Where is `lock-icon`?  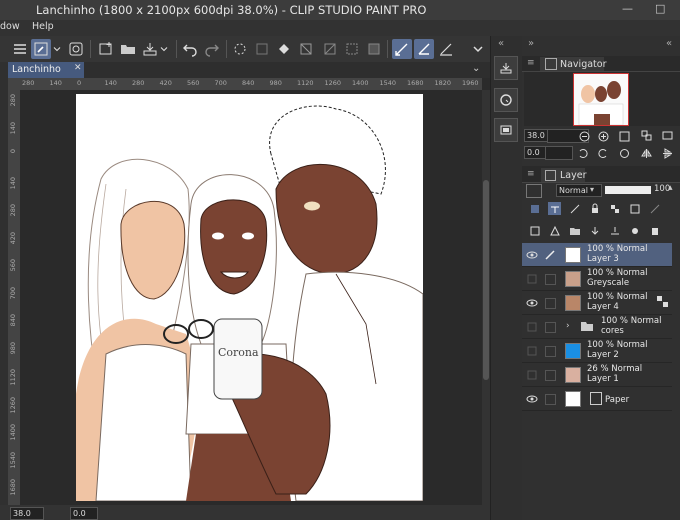
lock-icon is located at coordinates (594, 208).